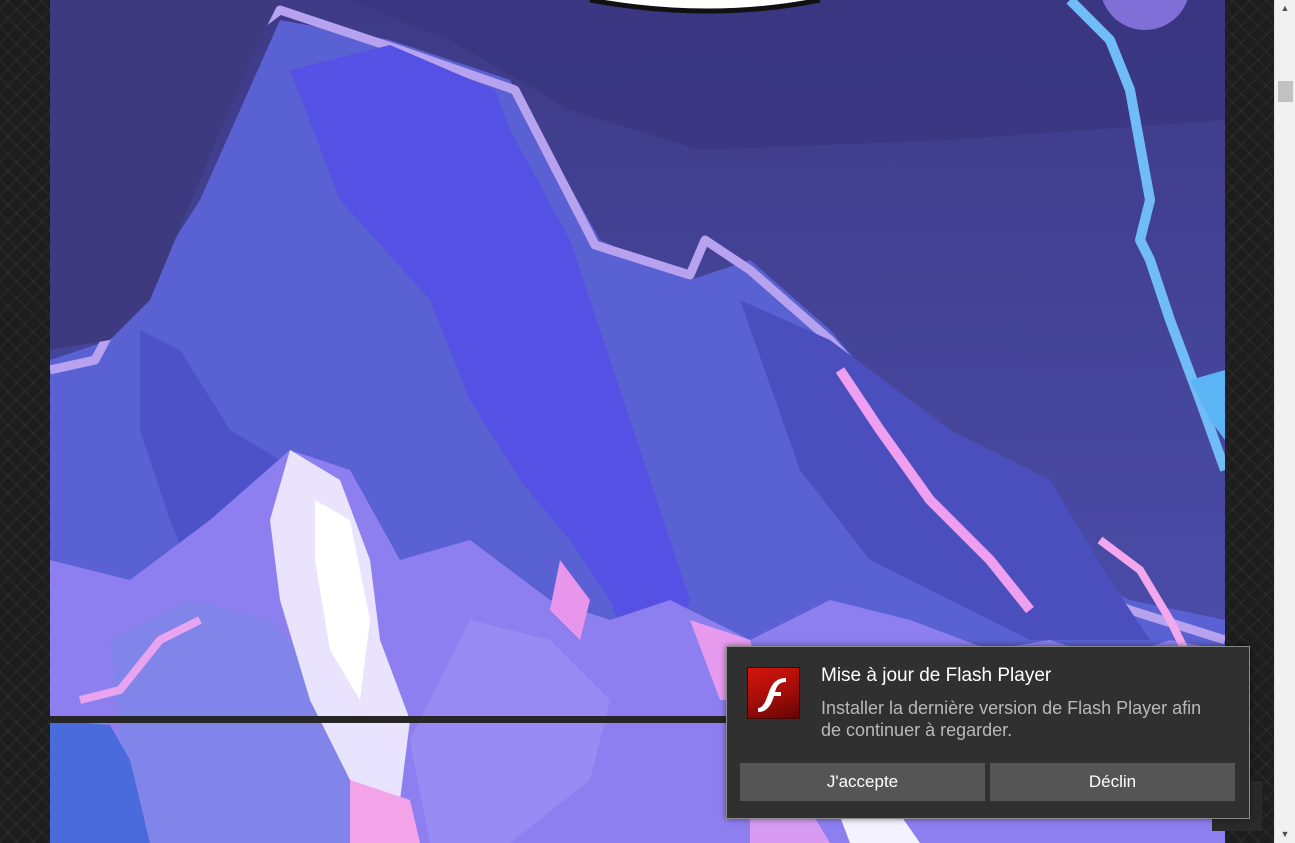 The width and height of the screenshot is (1295, 843). I want to click on scrollbar-thumb, so click(1285, 91).